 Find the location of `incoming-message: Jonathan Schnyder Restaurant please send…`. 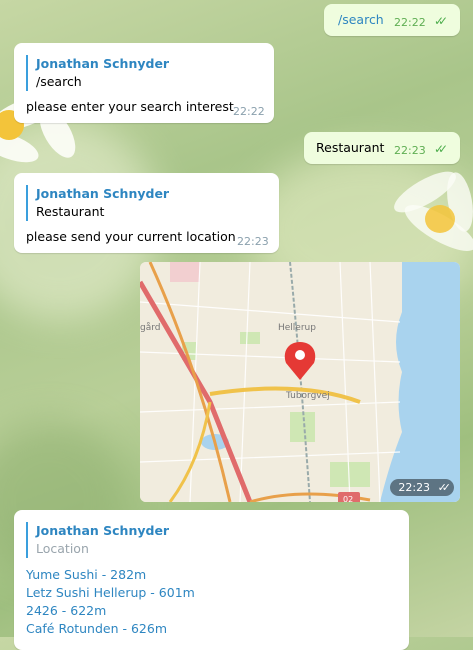

incoming-message: Jonathan Schnyder Restaurant please send… is located at coordinates (146, 213).